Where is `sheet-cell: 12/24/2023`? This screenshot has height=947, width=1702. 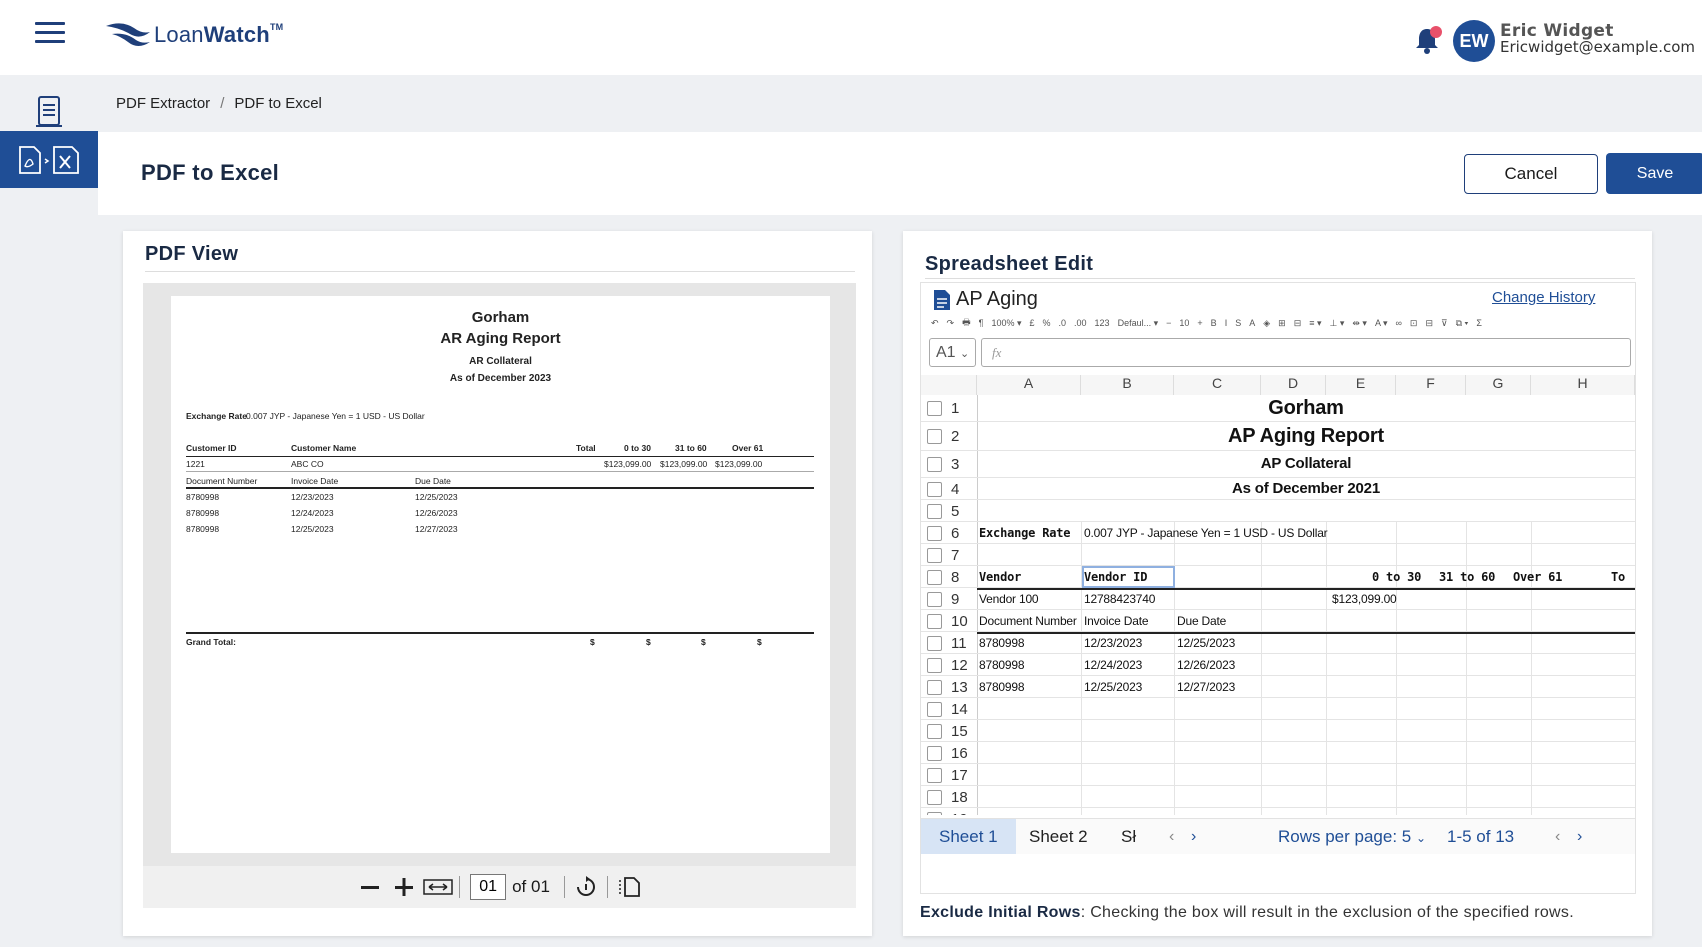 sheet-cell: 12/24/2023 is located at coordinates (1113, 665).